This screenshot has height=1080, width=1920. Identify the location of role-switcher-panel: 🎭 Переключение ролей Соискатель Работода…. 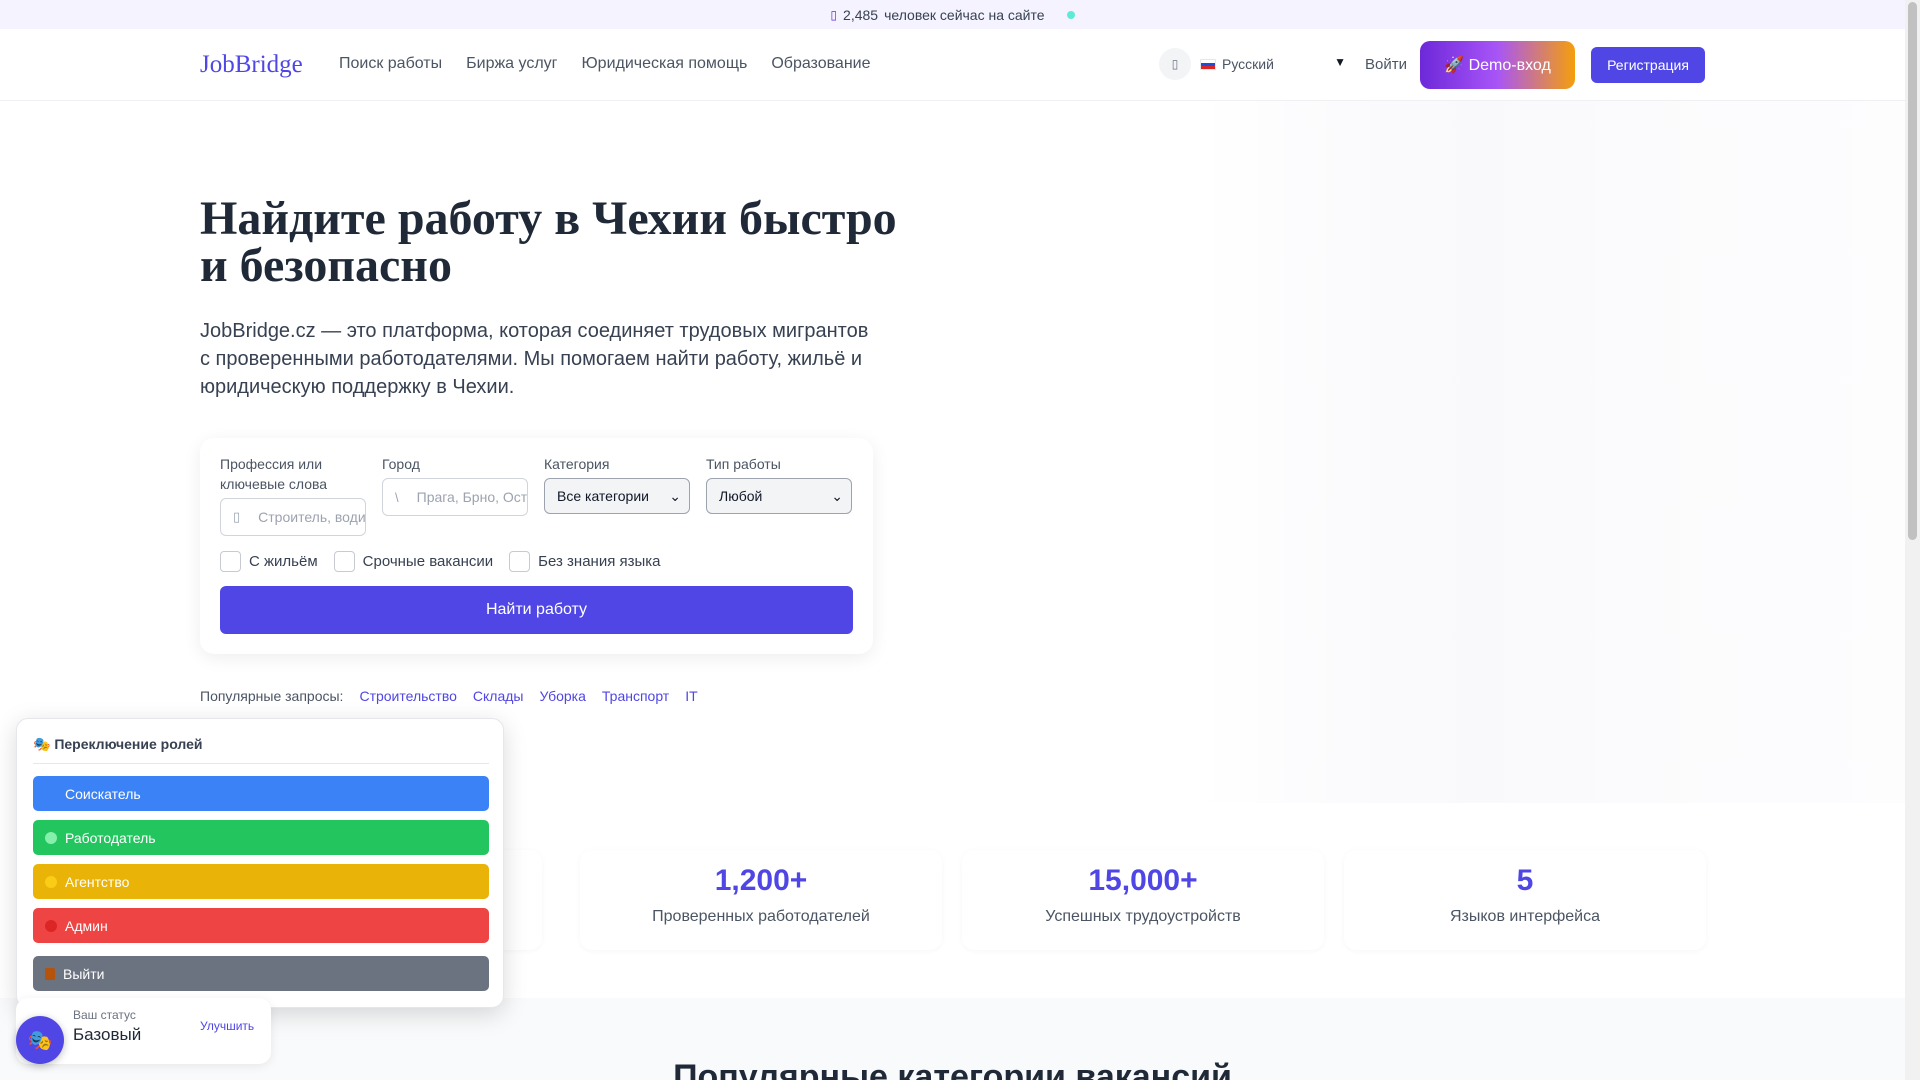
(260, 863).